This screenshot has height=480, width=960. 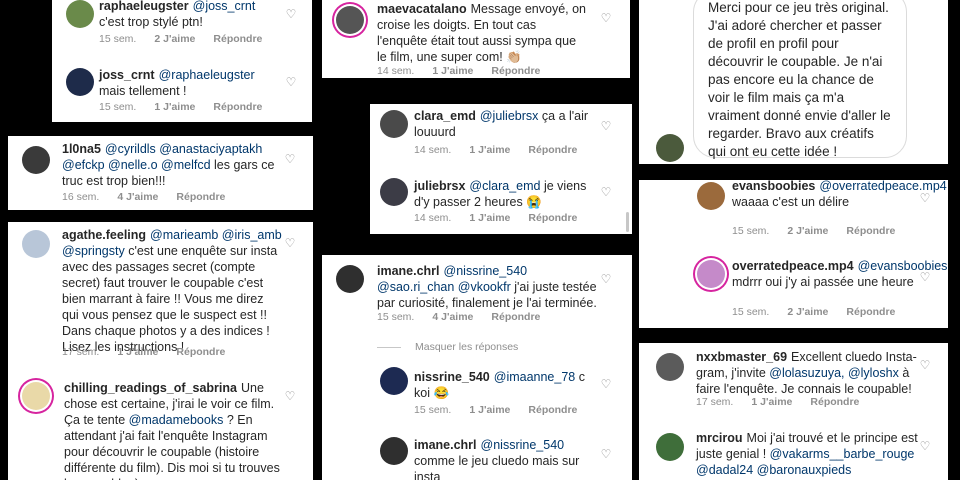 I want to click on comment-body: mais tellement !, so click(x=143, y=91).